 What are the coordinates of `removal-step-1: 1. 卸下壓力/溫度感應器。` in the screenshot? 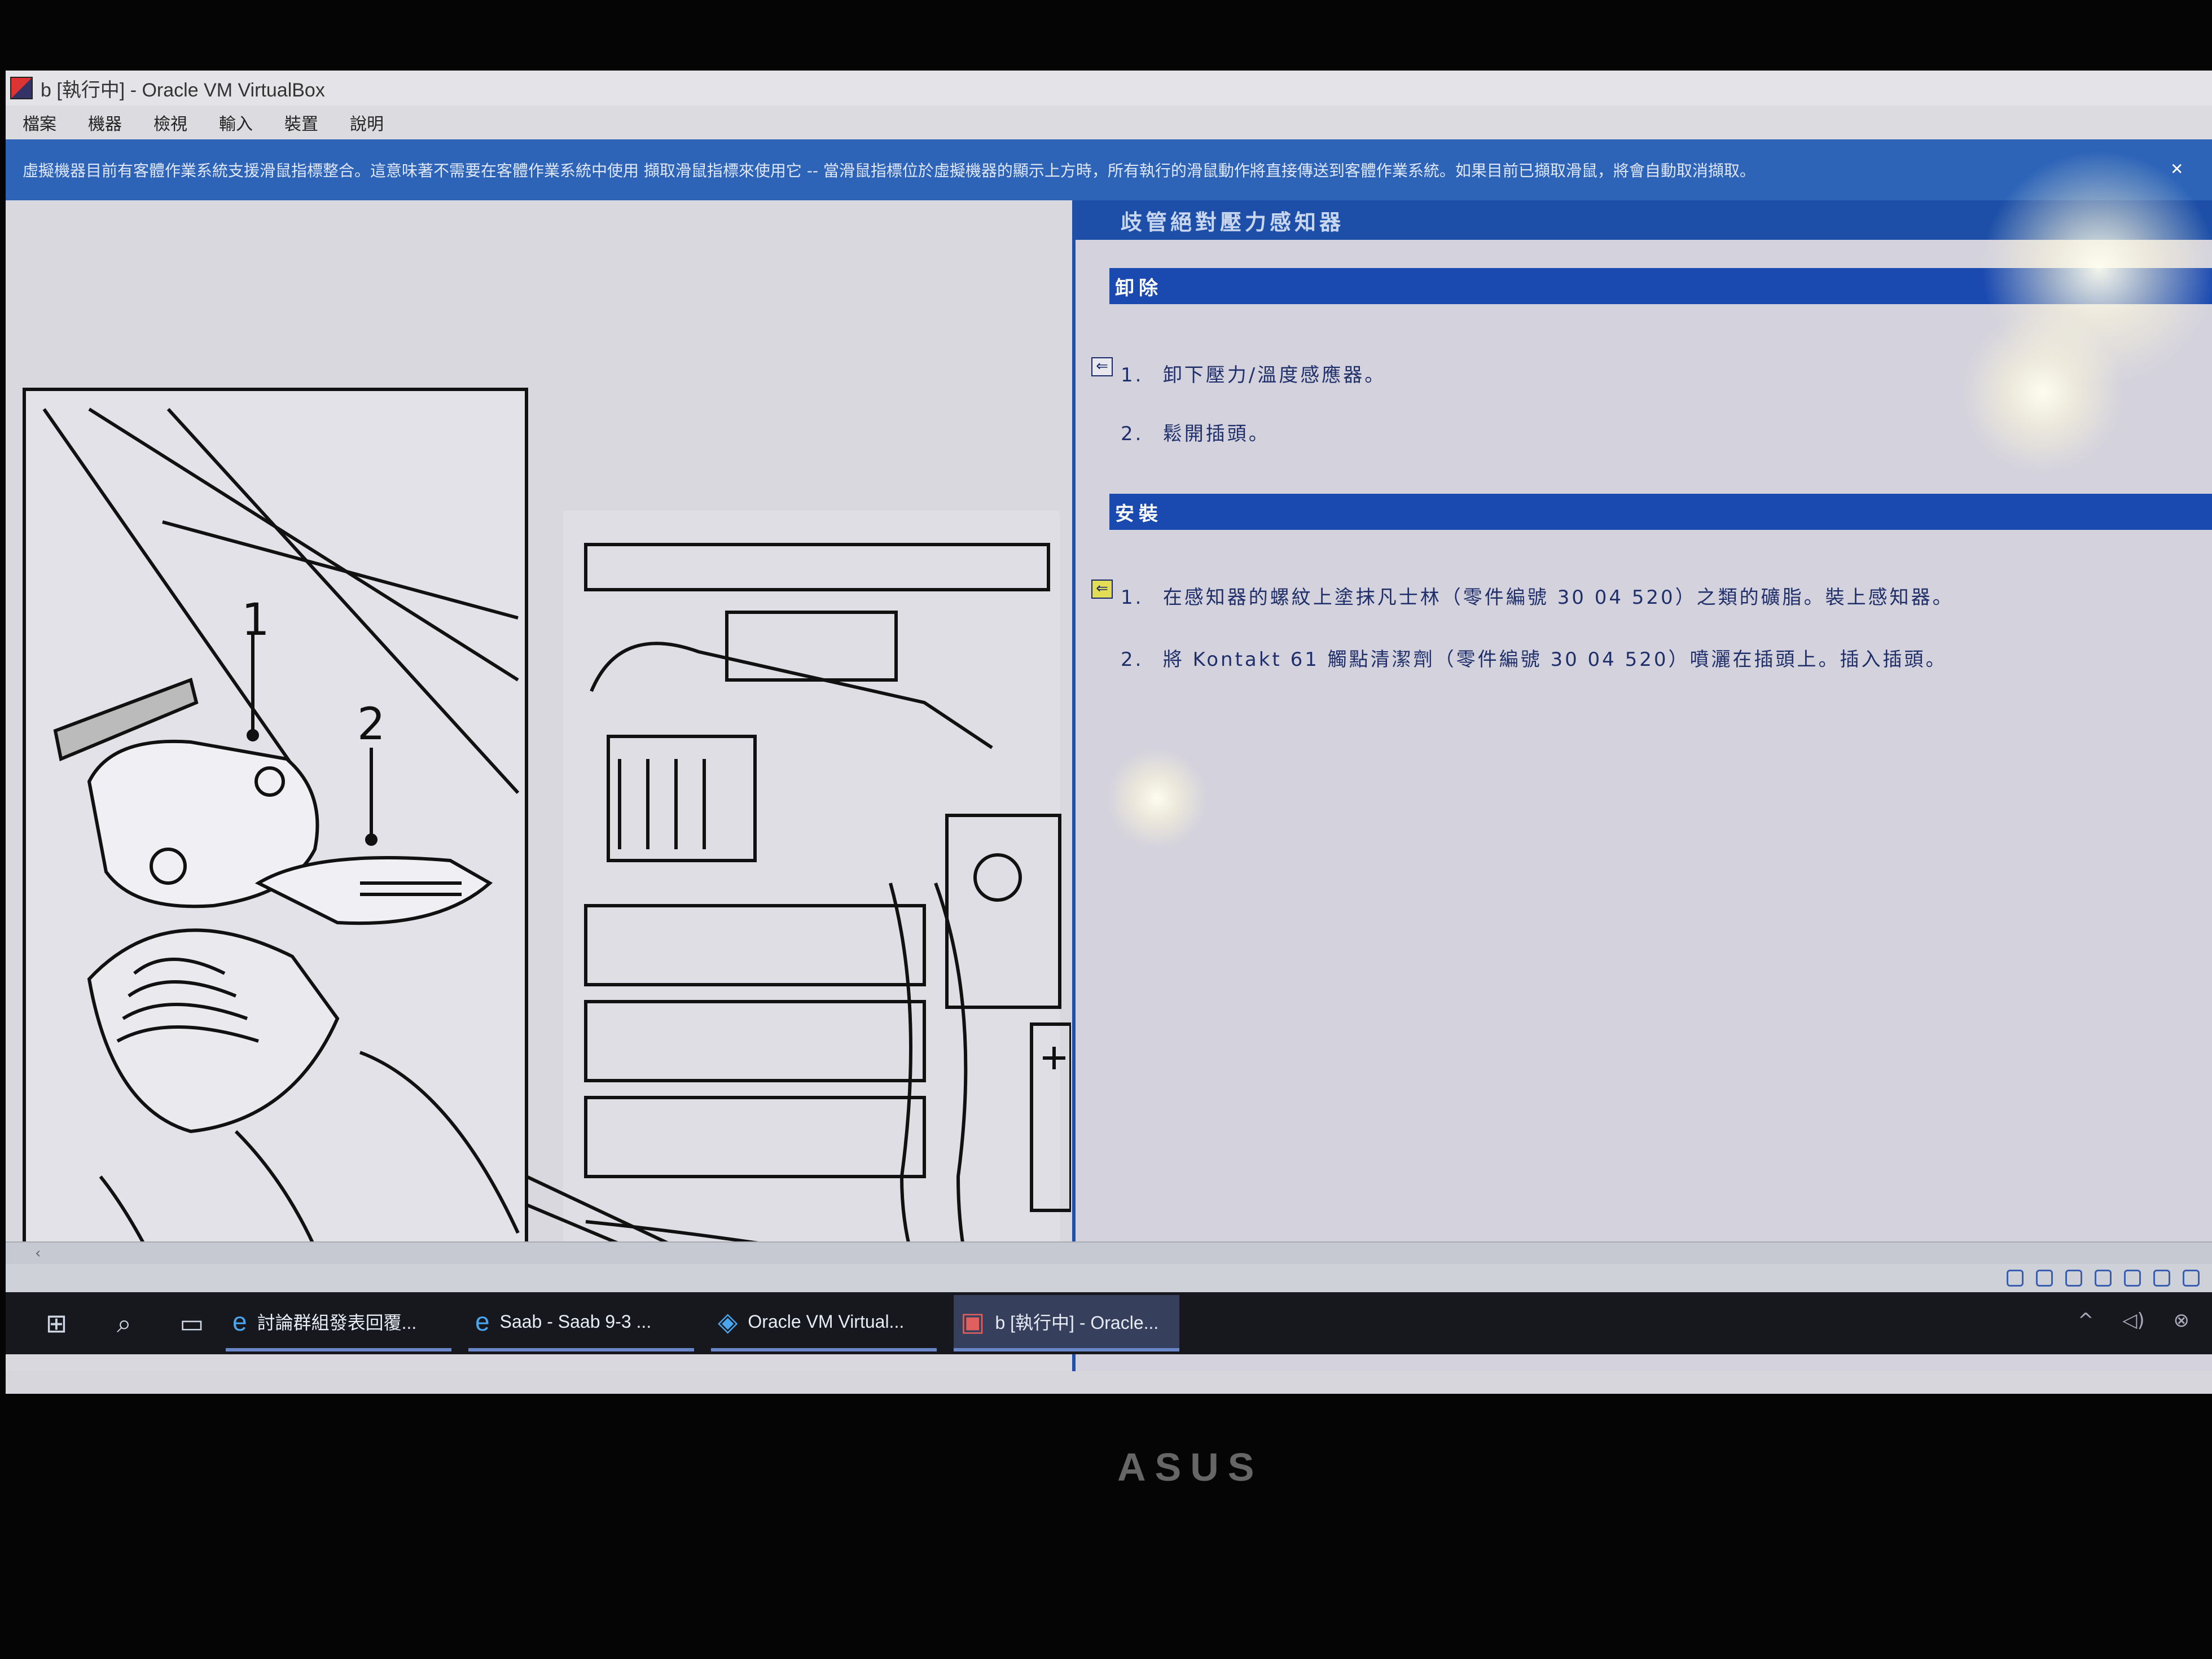 It's located at (1253, 373).